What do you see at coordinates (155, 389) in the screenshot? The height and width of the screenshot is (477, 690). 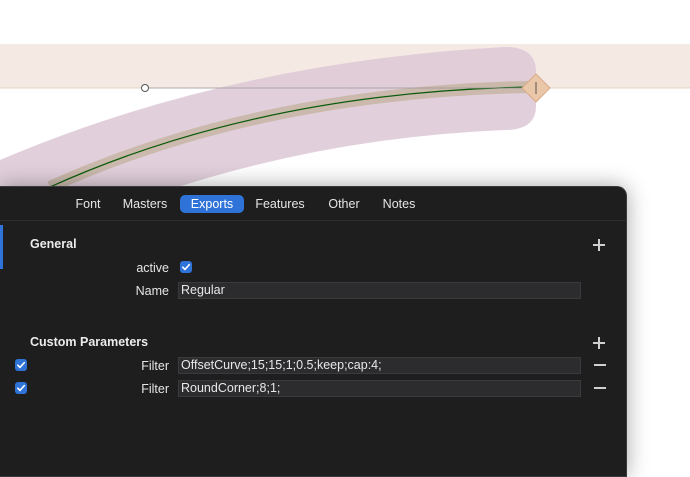 I see `filter-row-2-label: Filter` at bounding box center [155, 389].